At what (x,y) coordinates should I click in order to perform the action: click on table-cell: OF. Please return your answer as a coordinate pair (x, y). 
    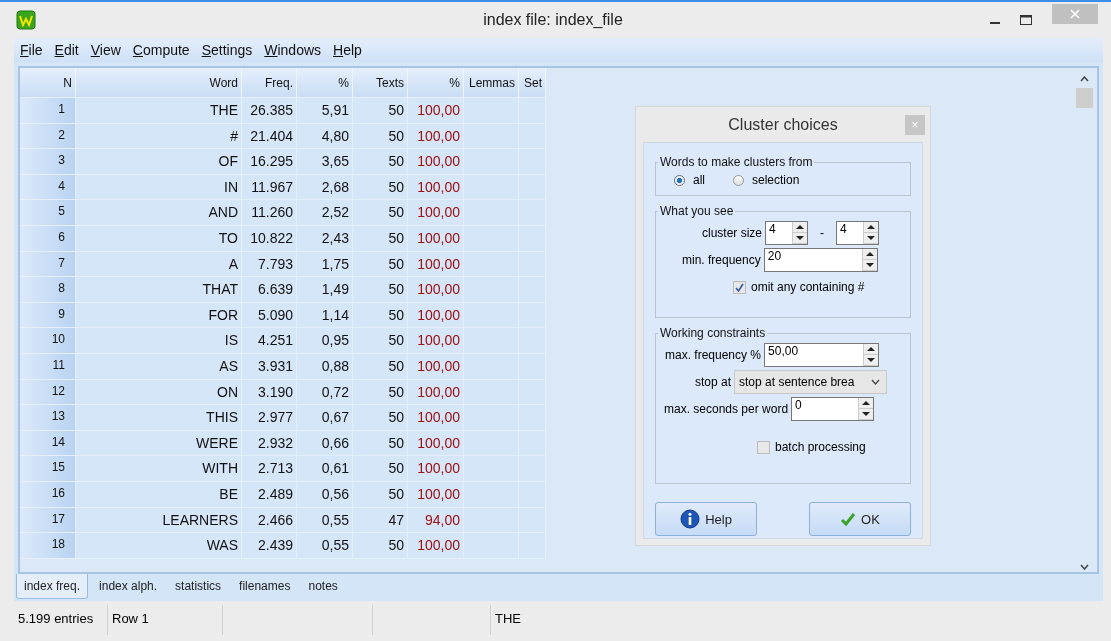
    Looking at the image, I should click on (159, 162).